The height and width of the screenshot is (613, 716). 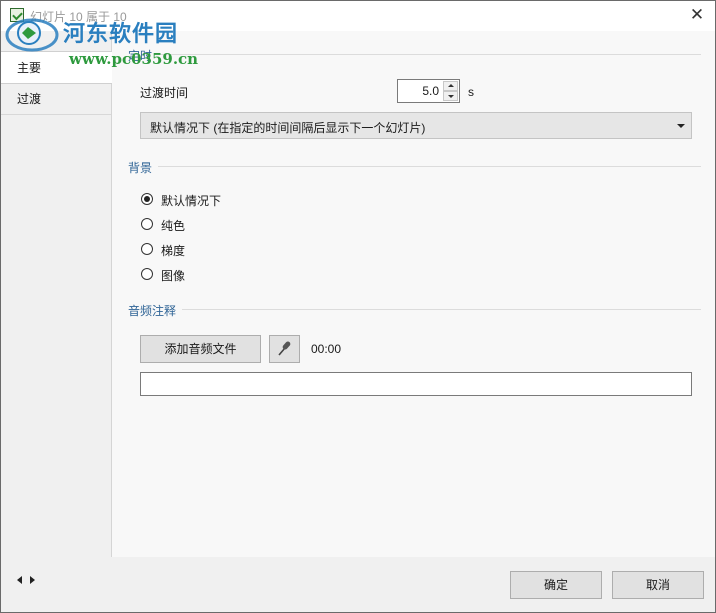 I want to click on bg-option-image-label: 图像, so click(x=173, y=276).